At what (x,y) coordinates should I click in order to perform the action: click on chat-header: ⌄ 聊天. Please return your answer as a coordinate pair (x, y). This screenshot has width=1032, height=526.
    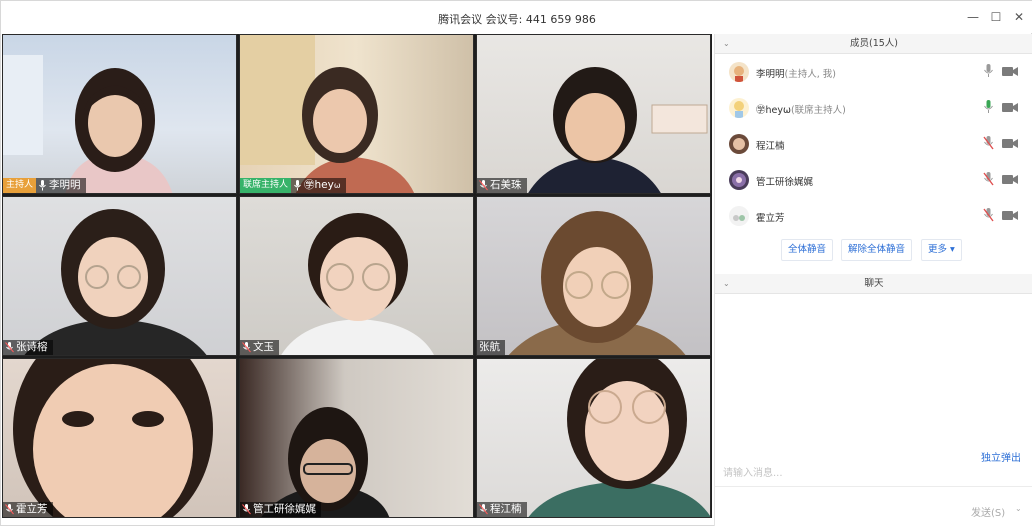
    Looking at the image, I should click on (873, 284).